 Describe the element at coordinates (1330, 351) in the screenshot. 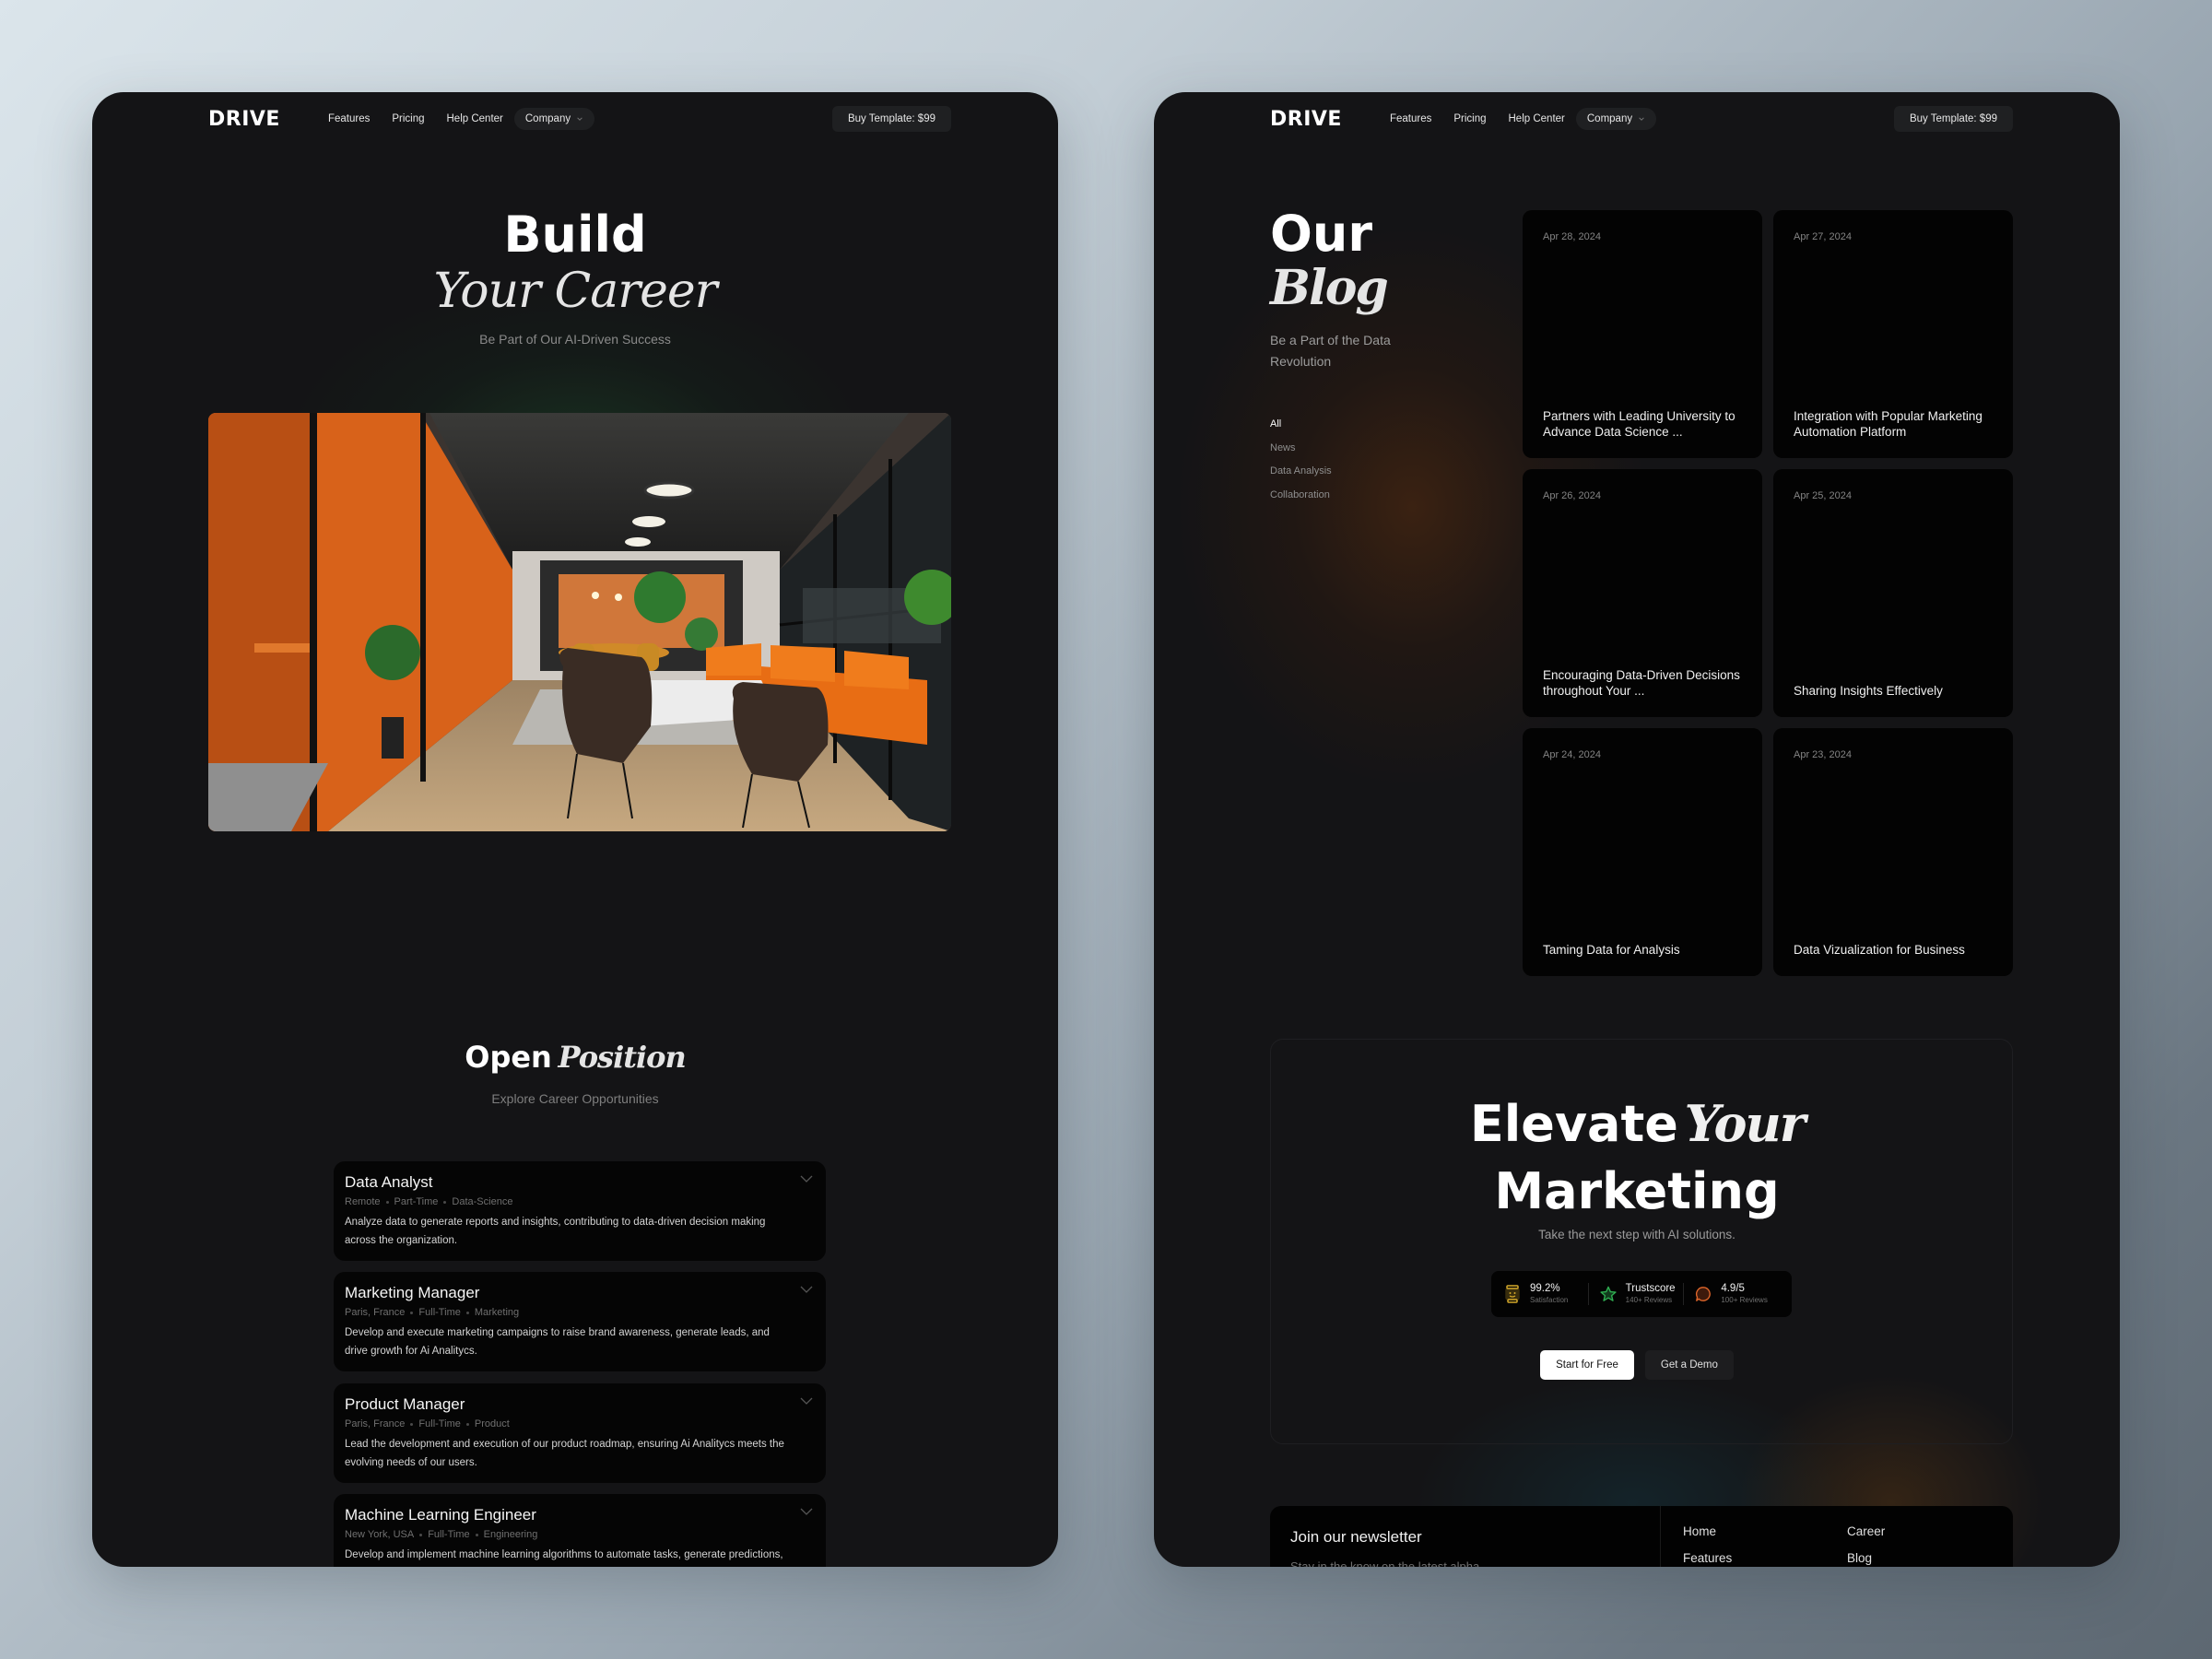

I see `blog-subtitle: Be a Part of the Data Revolution` at that location.